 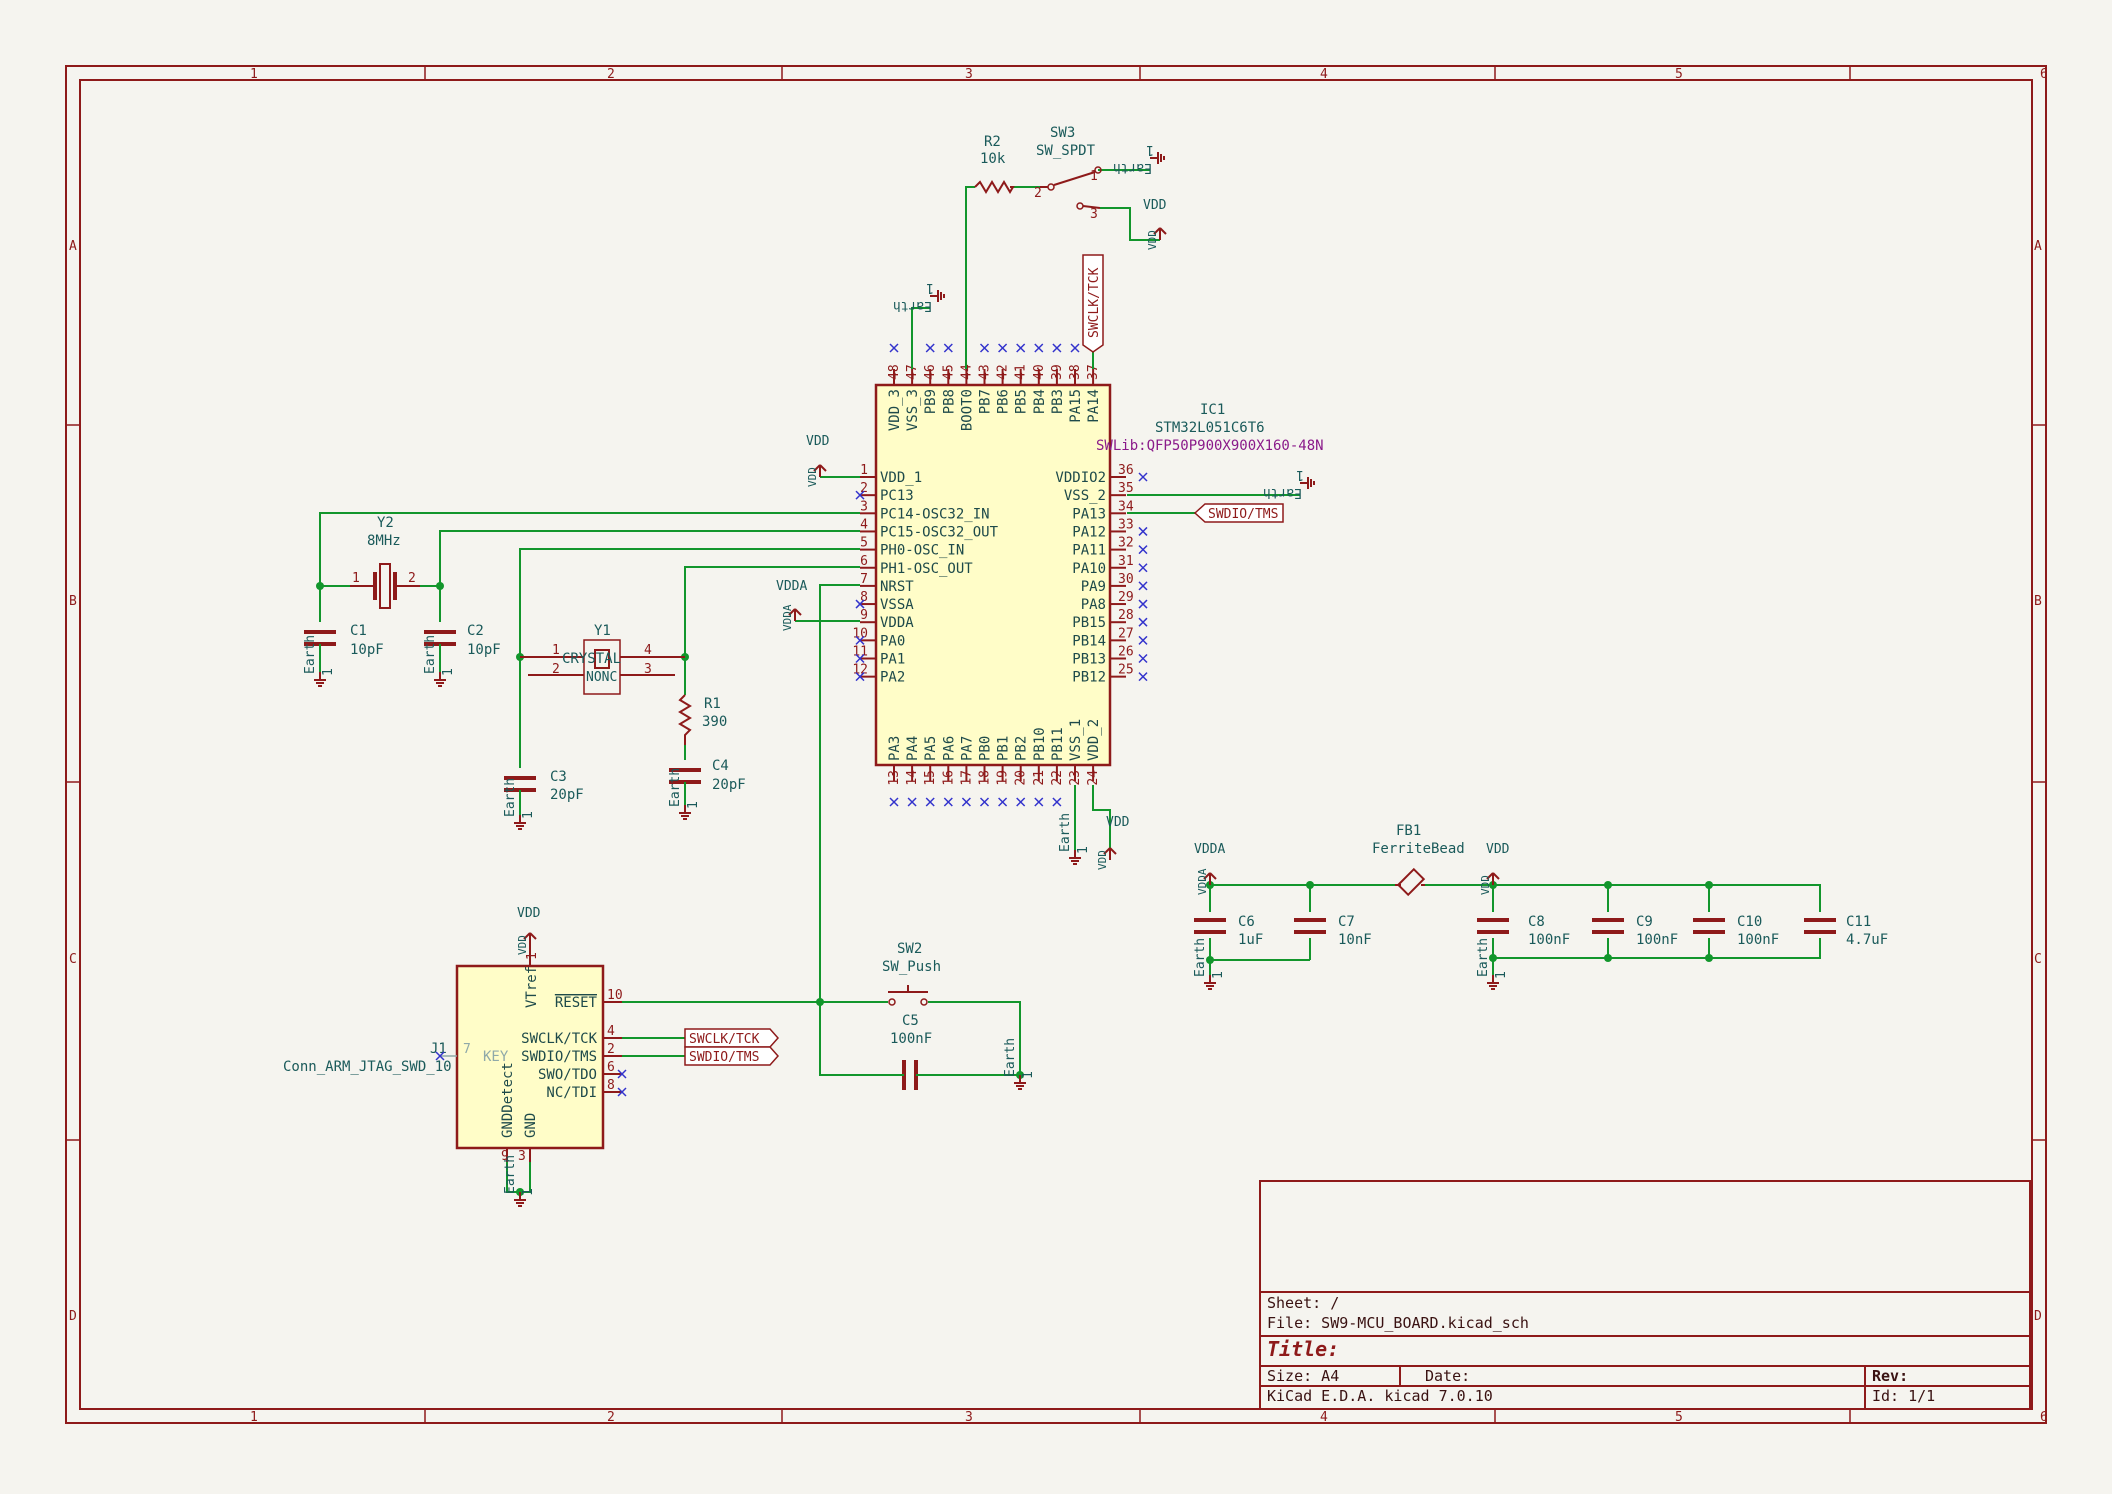 What do you see at coordinates (1085, 496) in the screenshot?
I see `ic1-pin-name-35: VSS_2` at bounding box center [1085, 496].